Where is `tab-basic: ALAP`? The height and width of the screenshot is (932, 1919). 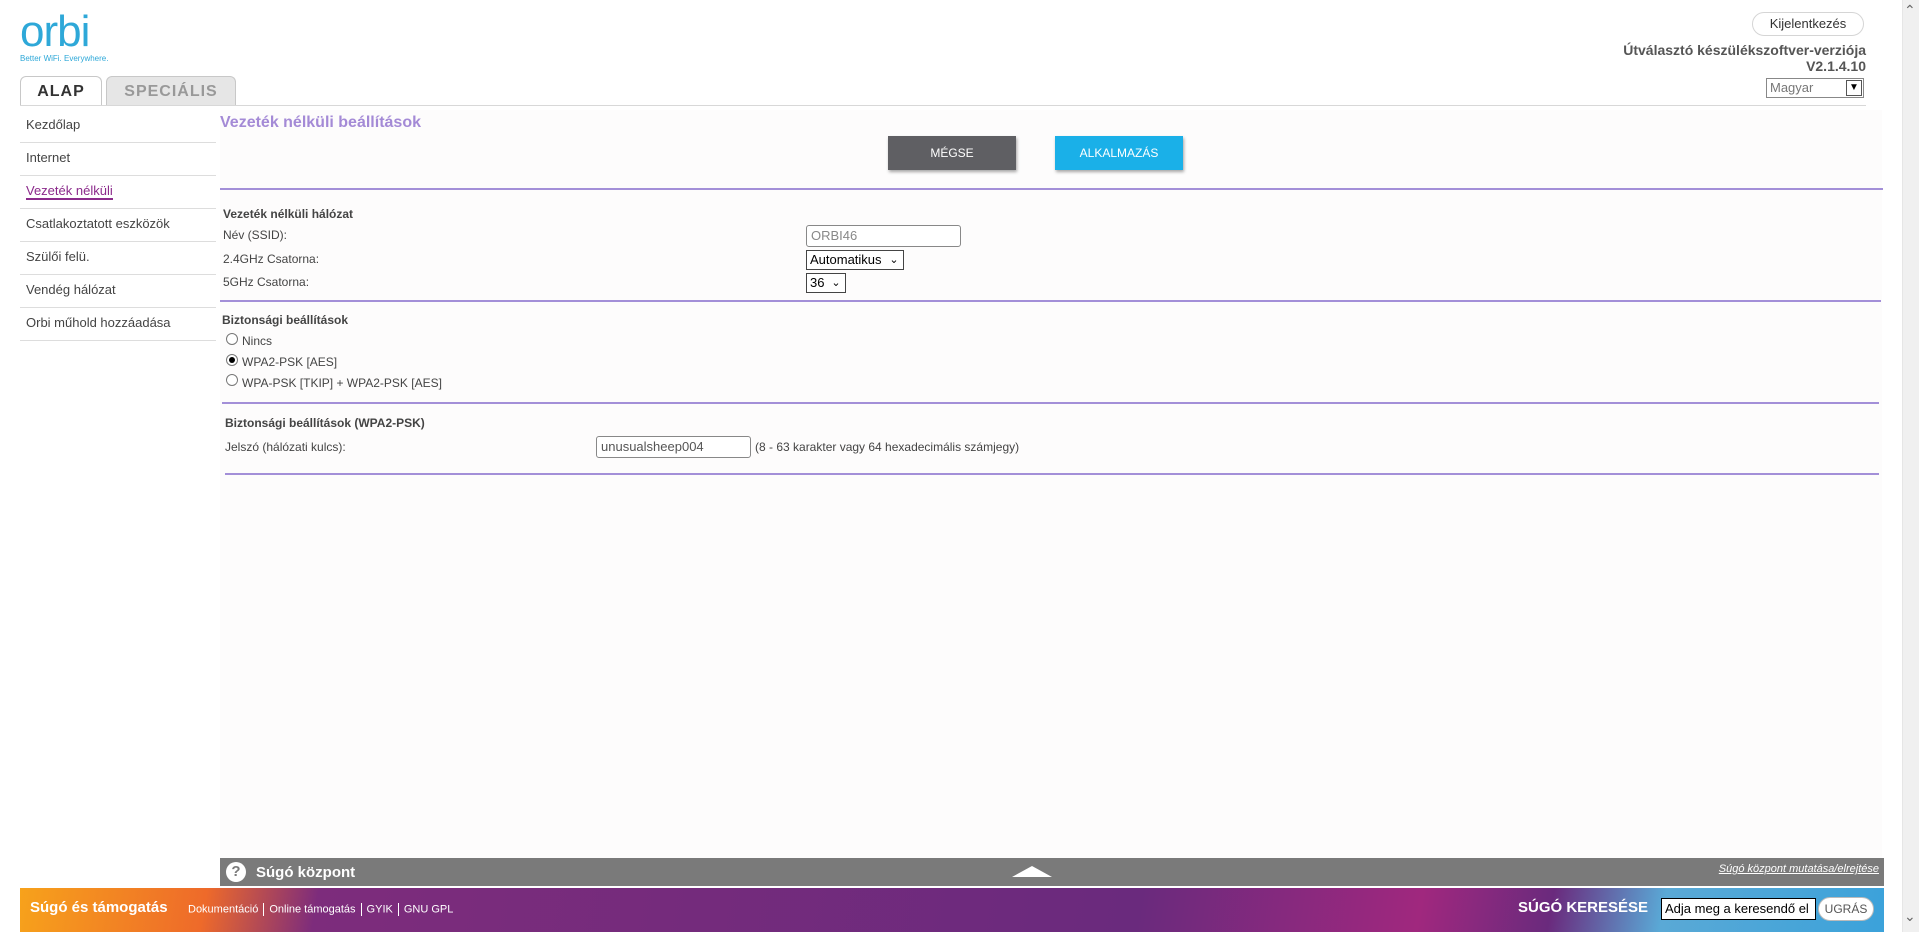 tab-basic: ALAP is located at coordinates (61, 91).